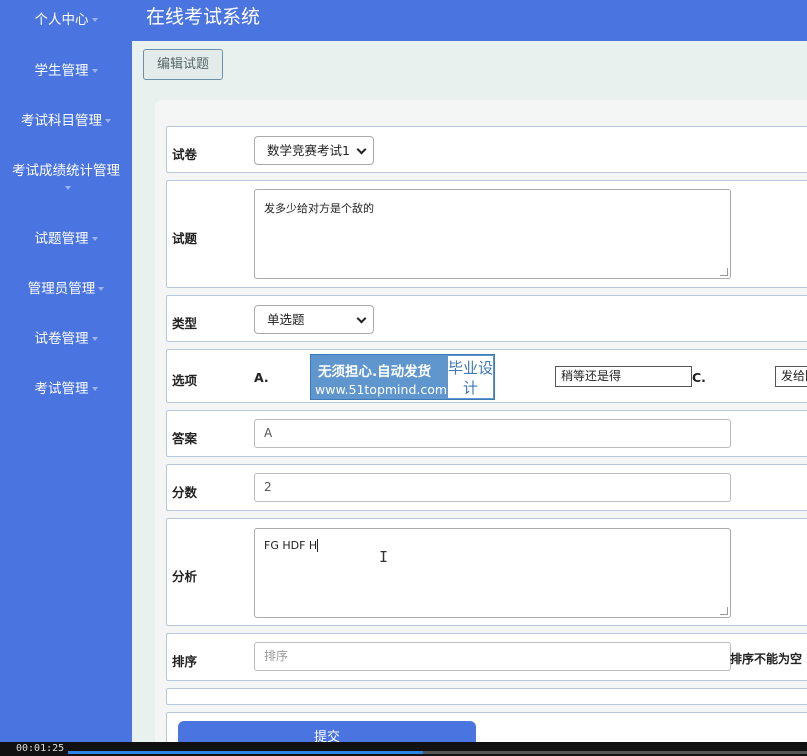  Describe the element at coordinates (185, 438) in the screenshot. I see `answer-label: 答案` at that location.